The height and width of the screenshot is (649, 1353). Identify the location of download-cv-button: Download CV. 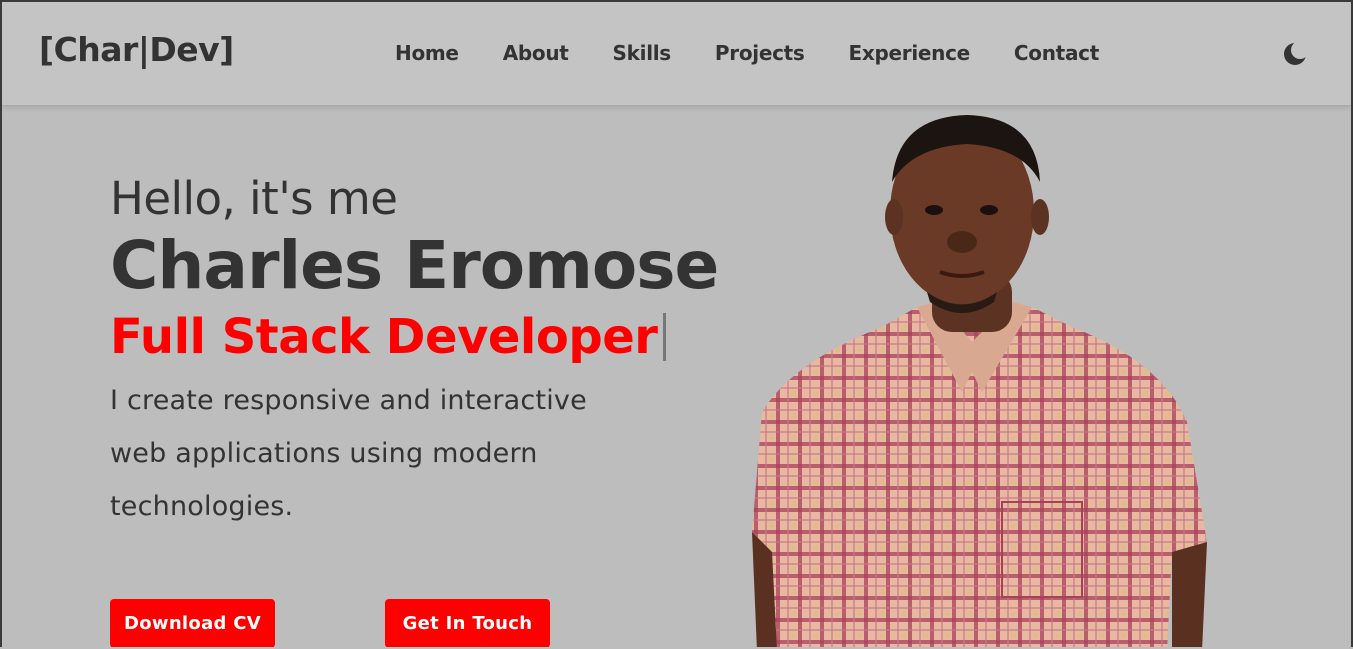
(192, 623).